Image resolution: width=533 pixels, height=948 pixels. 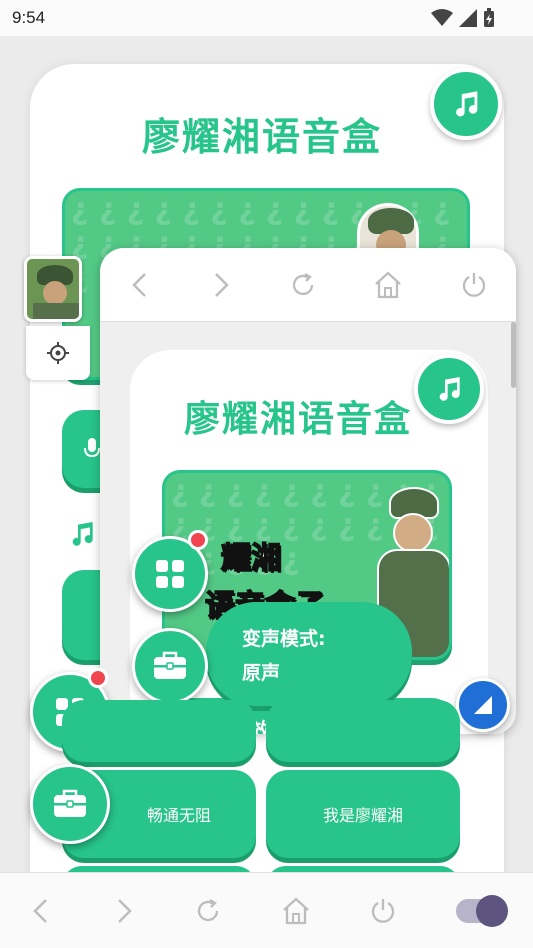 I want to click on wifi-icon, so click(x=442, y=17).